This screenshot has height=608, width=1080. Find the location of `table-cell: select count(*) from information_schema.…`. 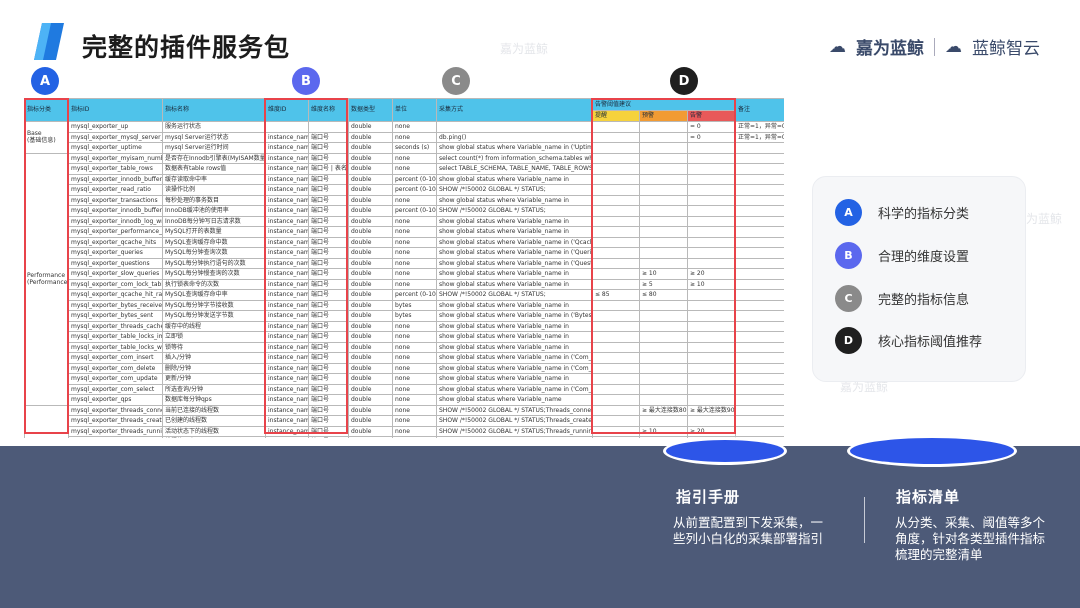

table-cell: select count(*) from information_schema.… is located at coordinates (514, 158).